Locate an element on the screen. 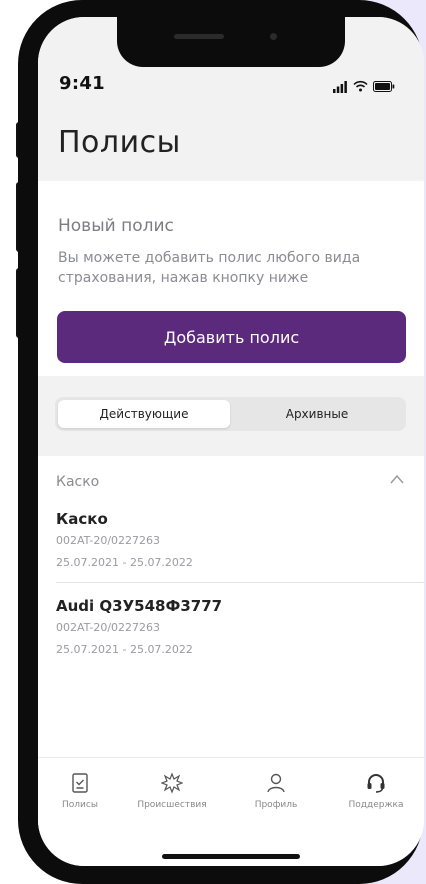 The height and width of the screenshot is (884, 426). chevron-up-icon is located at coordinates (397, 479).